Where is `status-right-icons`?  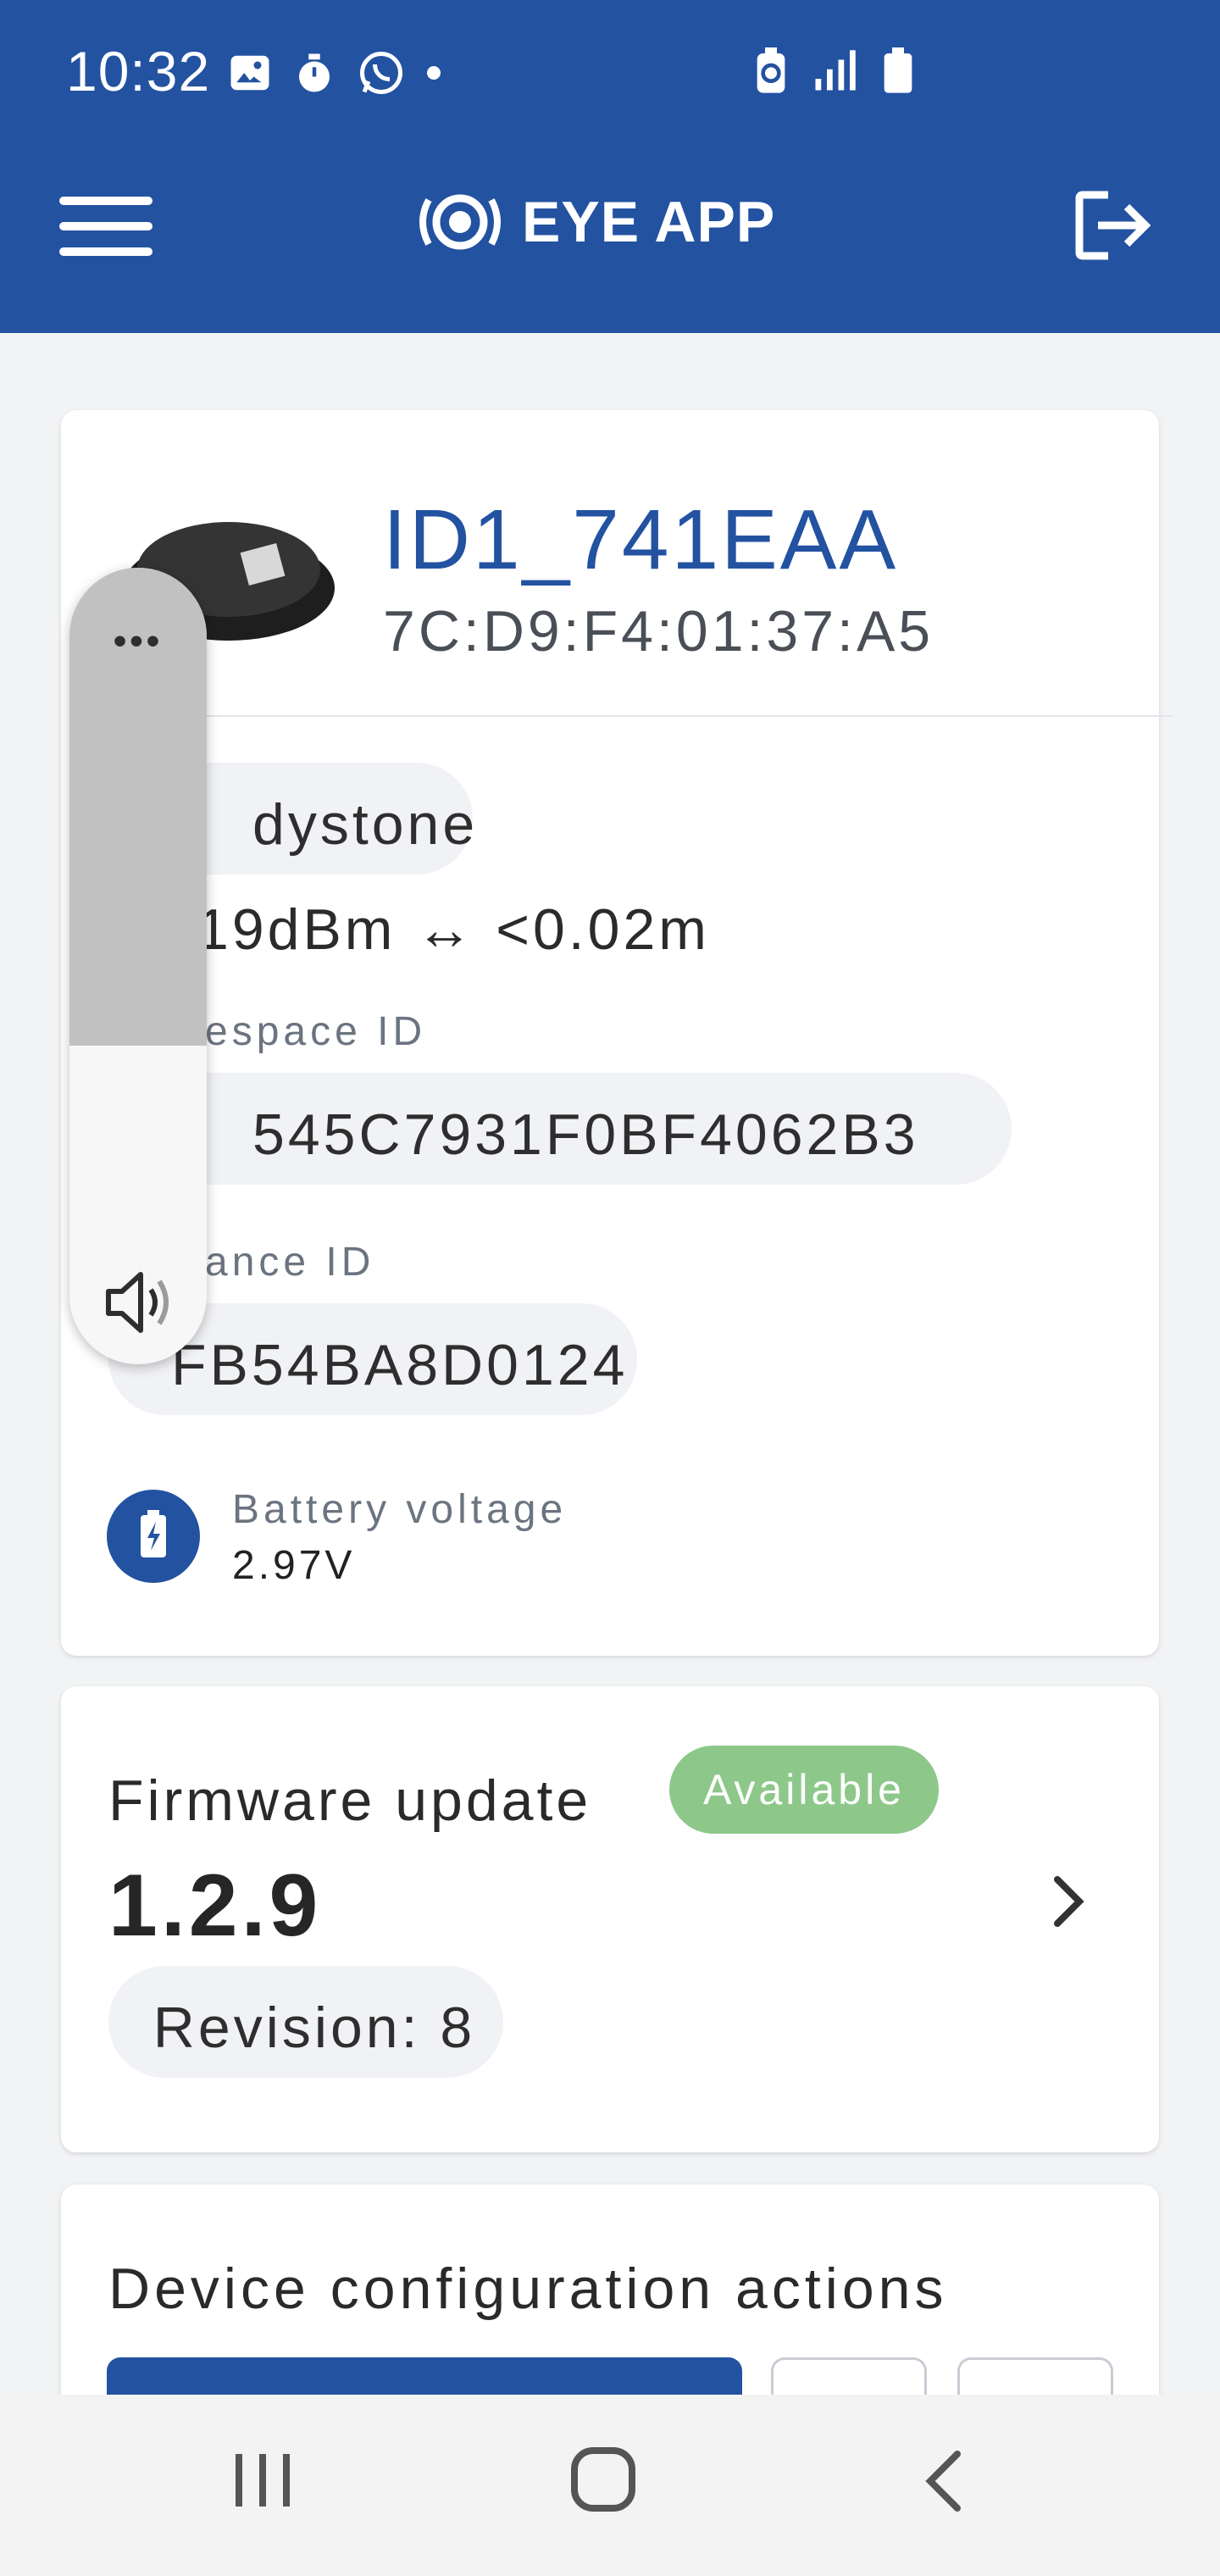
status-right-icons is located at coordinates (834, 71).